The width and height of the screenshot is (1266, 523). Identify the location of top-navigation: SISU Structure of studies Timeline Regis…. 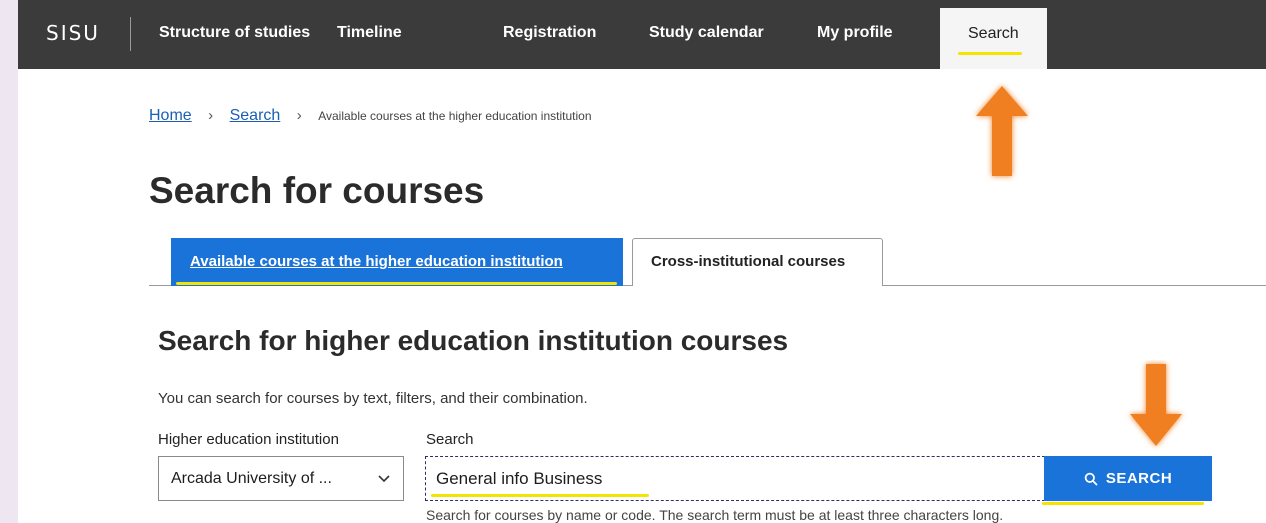
(642, 34).